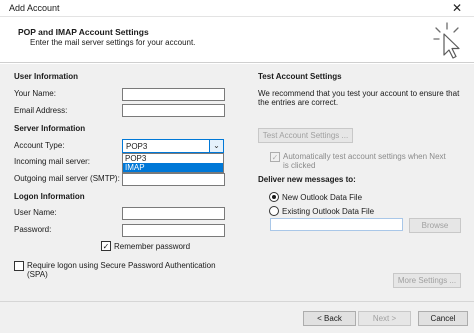  I want to click on account-type-dropdown-list: POP3 IMAP, so click(173, 163).